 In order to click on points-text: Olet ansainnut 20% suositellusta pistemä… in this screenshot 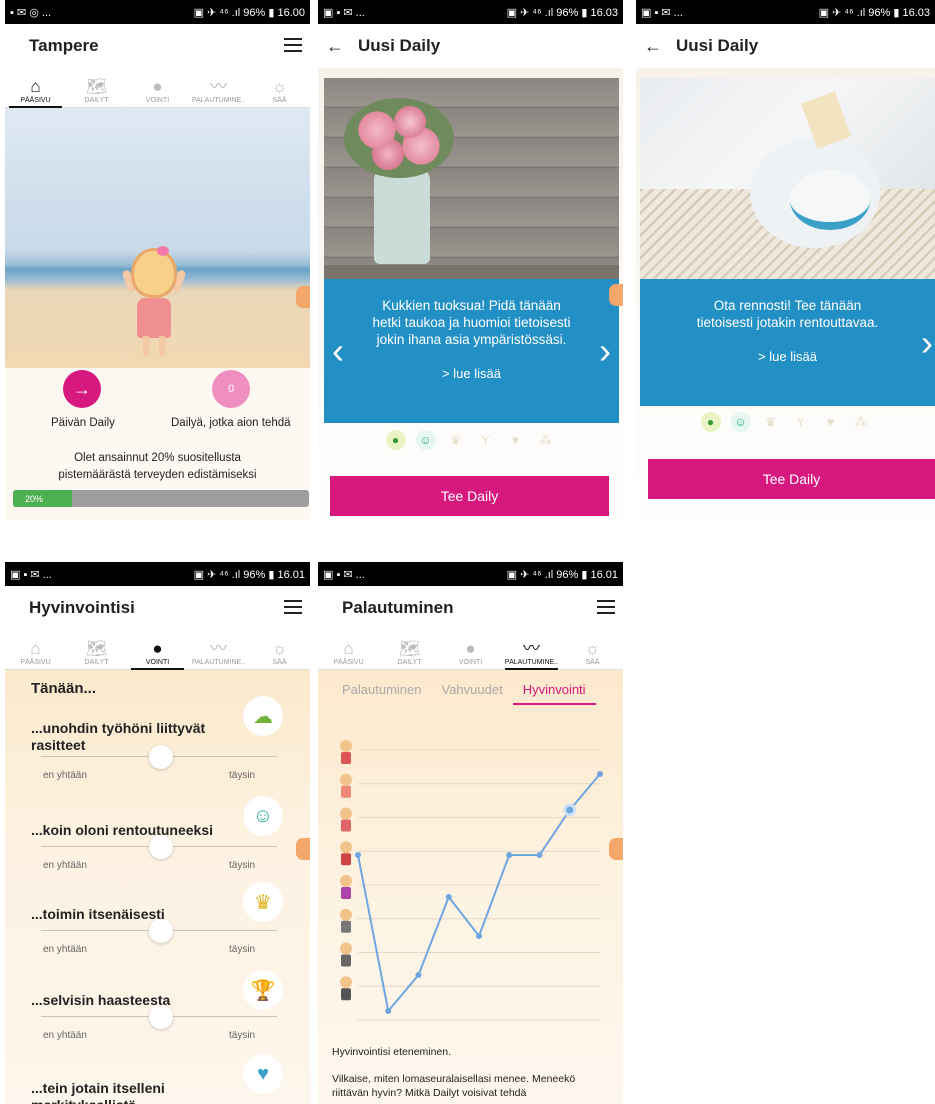, I will do `click(157, 466)`.